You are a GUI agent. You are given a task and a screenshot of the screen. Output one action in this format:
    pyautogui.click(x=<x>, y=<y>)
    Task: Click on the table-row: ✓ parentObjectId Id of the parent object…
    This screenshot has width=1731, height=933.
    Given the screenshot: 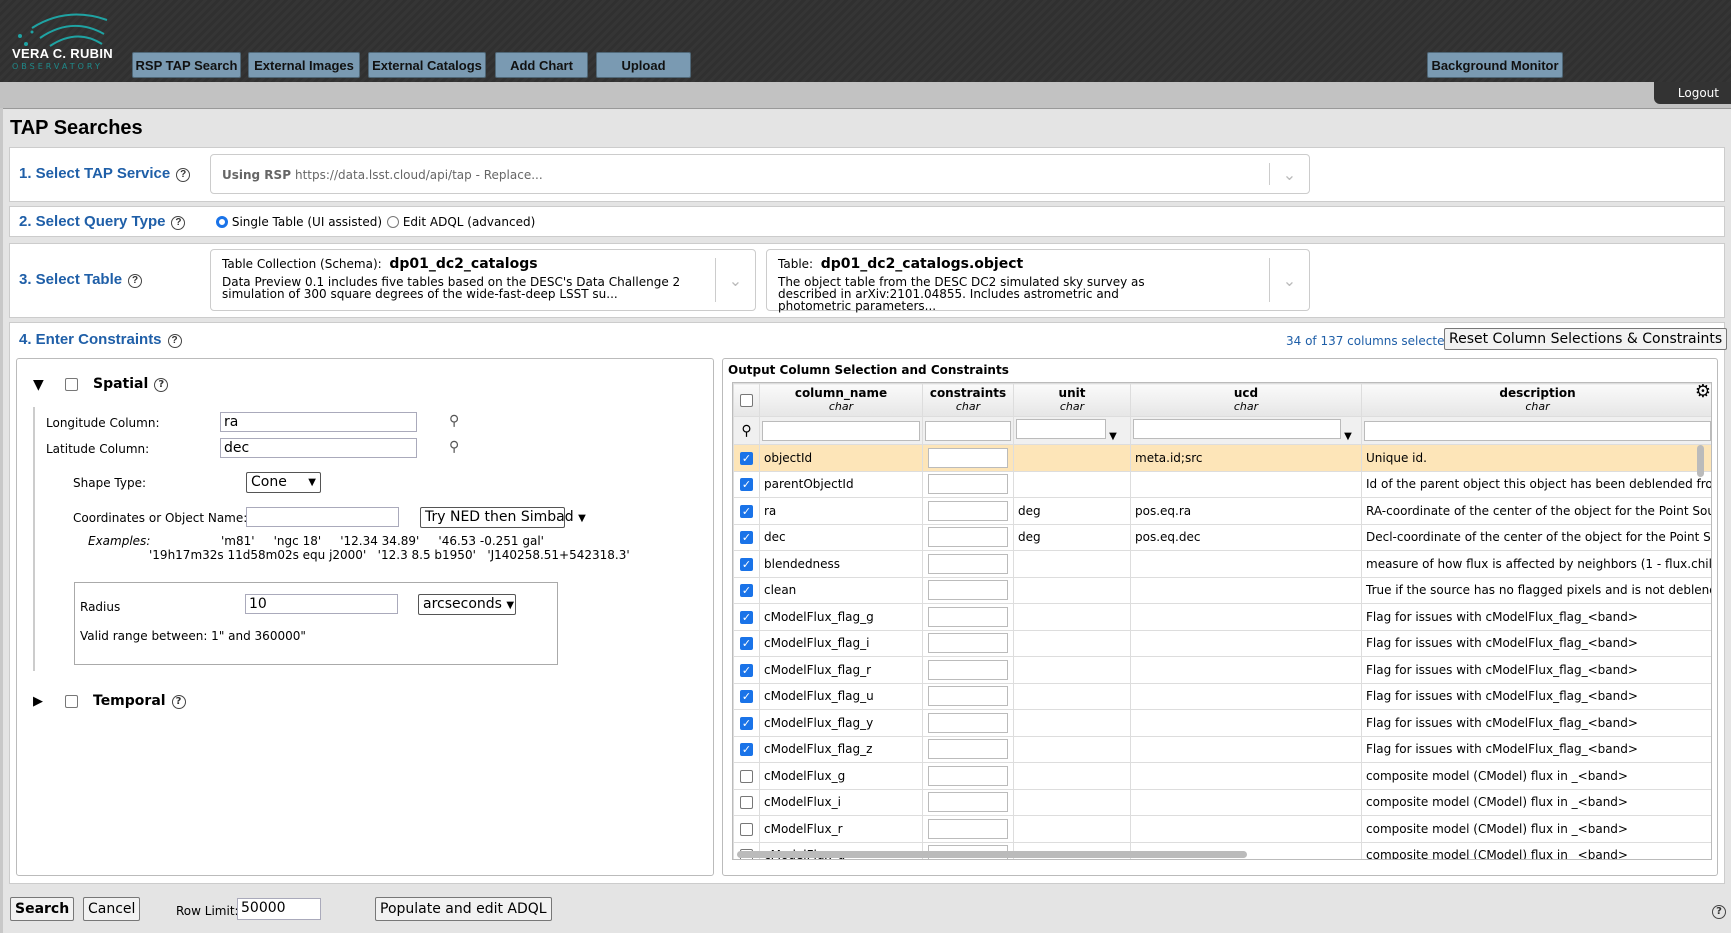 What is the action you would take?
    pyautogui.click(x=1222, y=484)
    